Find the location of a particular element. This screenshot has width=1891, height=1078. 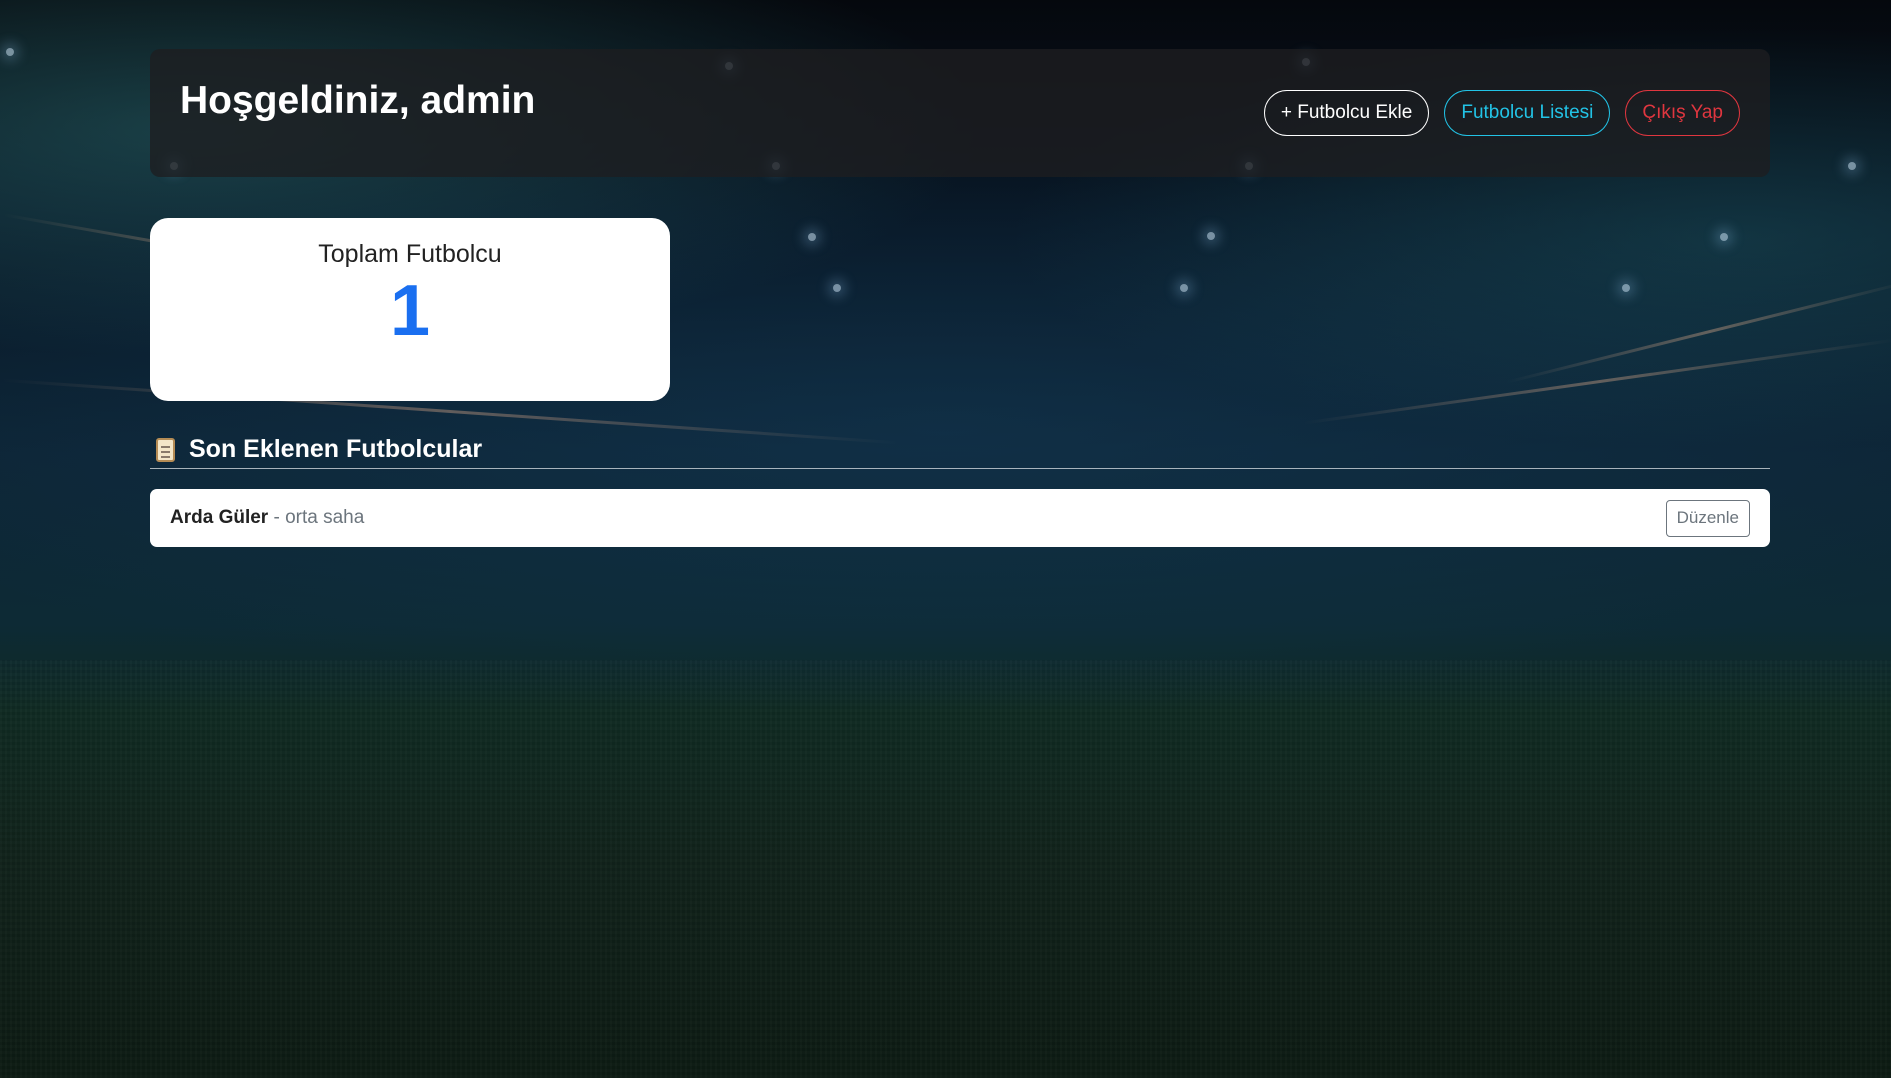

total-players-label: Toplam Futbolcu is located at coordinates (410, 254).